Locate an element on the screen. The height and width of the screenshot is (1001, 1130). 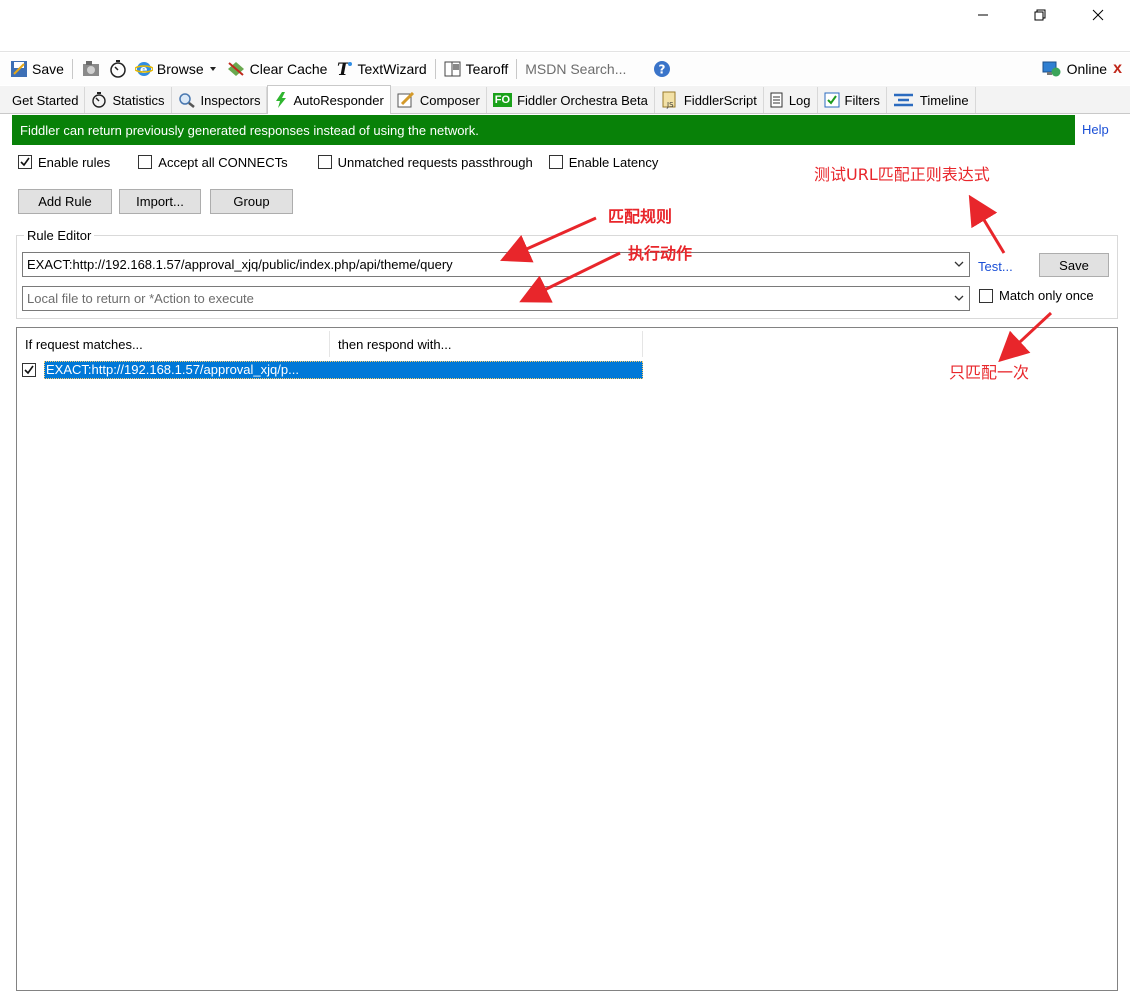
svg-text: JS is located at coordinates (670, 105).